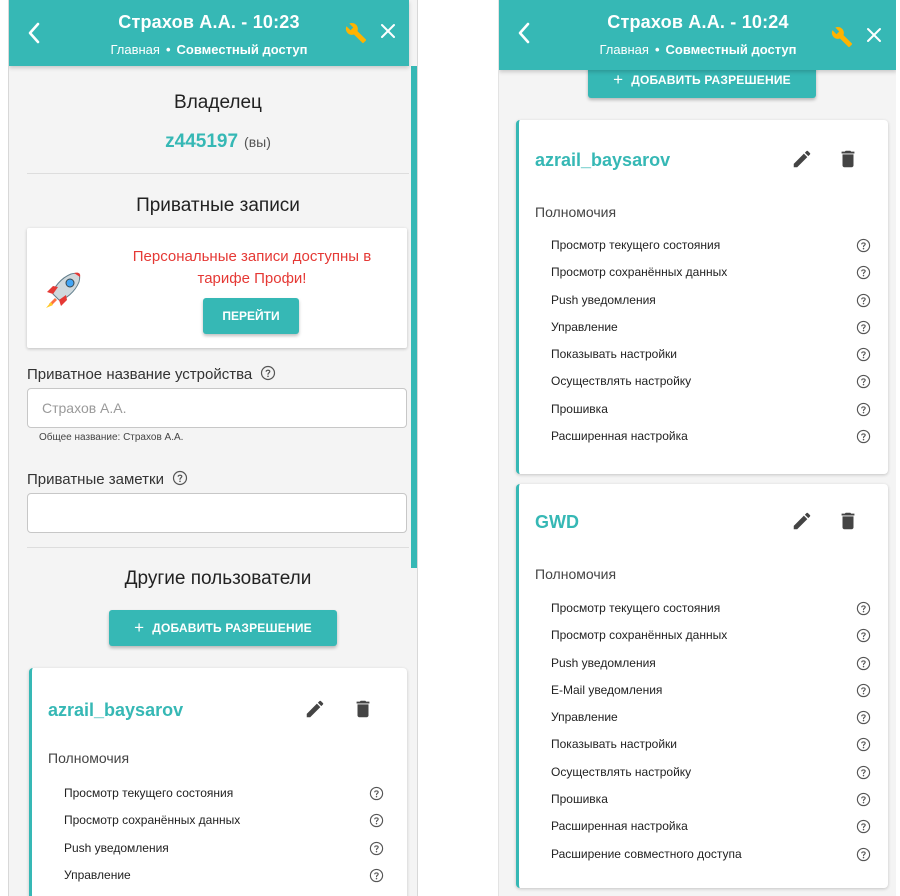 Image resolution: width=900 pixels, height=896 pixels. What do you see at coordinates (116, 847) in the screenshot?
I see `permission-label: Push уведомления` at bounding box center [116, 847].